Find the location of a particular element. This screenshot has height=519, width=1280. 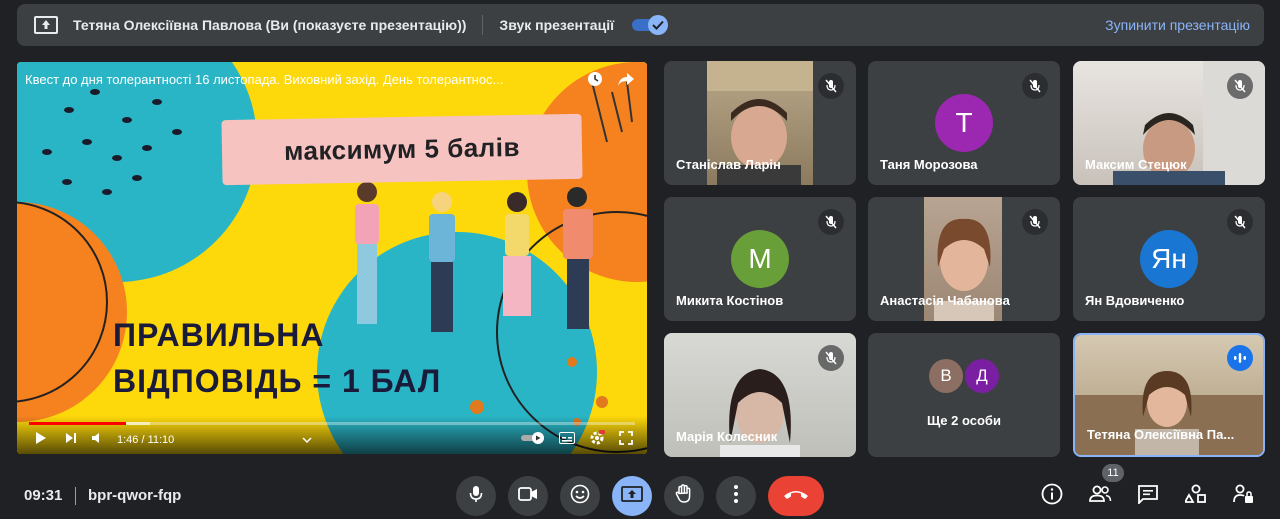

call-end-icon is located at coordinates (796, 496).